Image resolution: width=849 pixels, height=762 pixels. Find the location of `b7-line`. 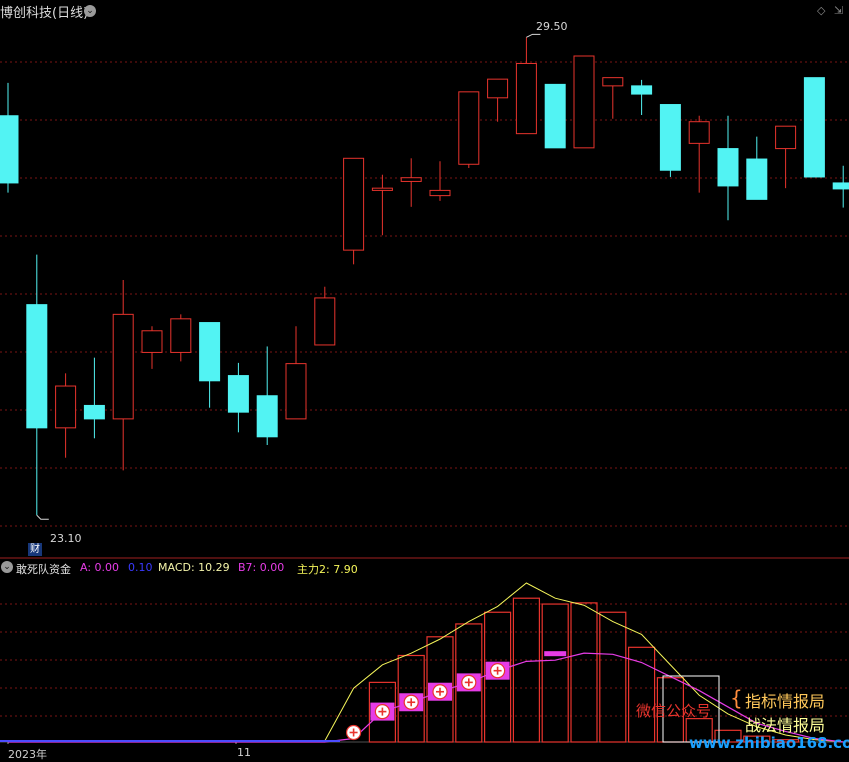

b7-line is located at coordinates (426, 697).